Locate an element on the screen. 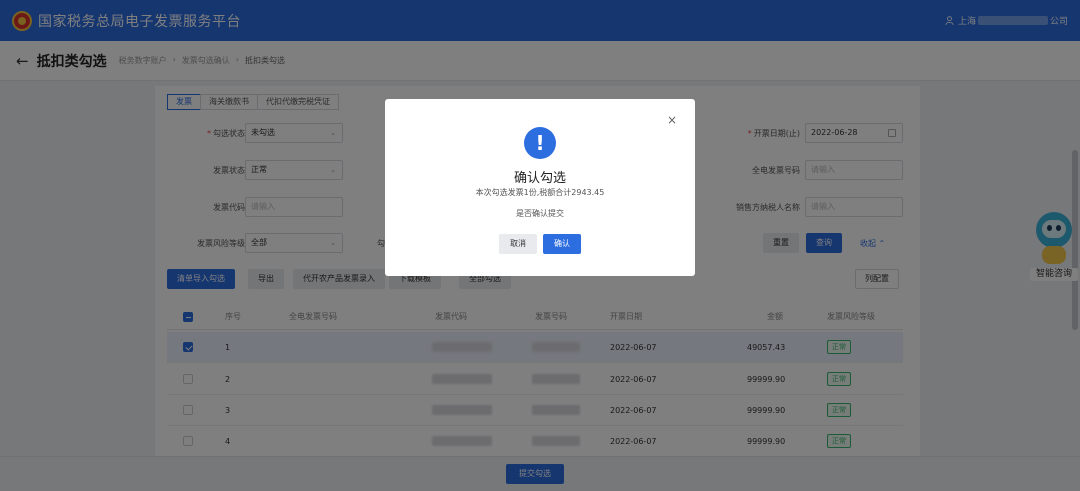 The width and height of the screenshot is (1080, 491). dialog-summary: 本次勾选发票1份,税额合计2943.45 is located at coordinates (540, 192).